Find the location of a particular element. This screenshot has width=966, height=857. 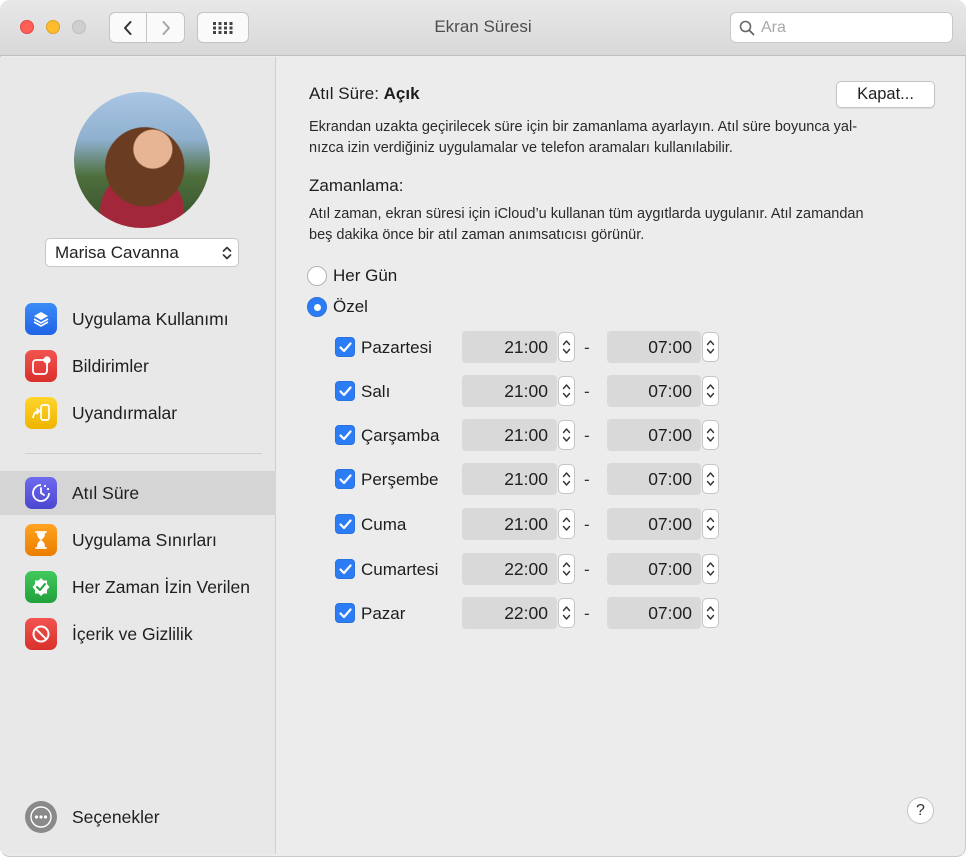

downtime-label: Atıl Süre: is located at coordinates (344, 93).